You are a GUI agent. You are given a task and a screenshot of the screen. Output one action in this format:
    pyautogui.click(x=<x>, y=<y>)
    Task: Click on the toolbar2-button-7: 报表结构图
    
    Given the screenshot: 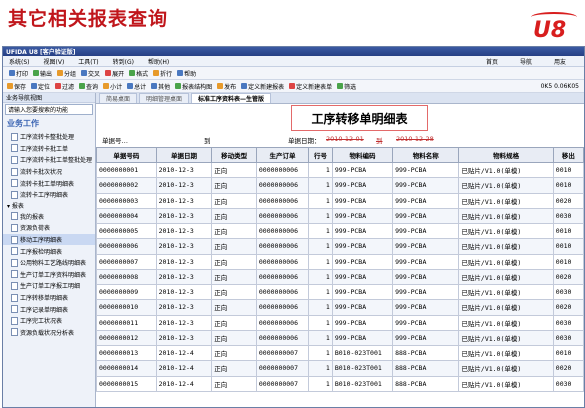 What is the action you would take?
    pyautogui.click(x=193, y=86)
    